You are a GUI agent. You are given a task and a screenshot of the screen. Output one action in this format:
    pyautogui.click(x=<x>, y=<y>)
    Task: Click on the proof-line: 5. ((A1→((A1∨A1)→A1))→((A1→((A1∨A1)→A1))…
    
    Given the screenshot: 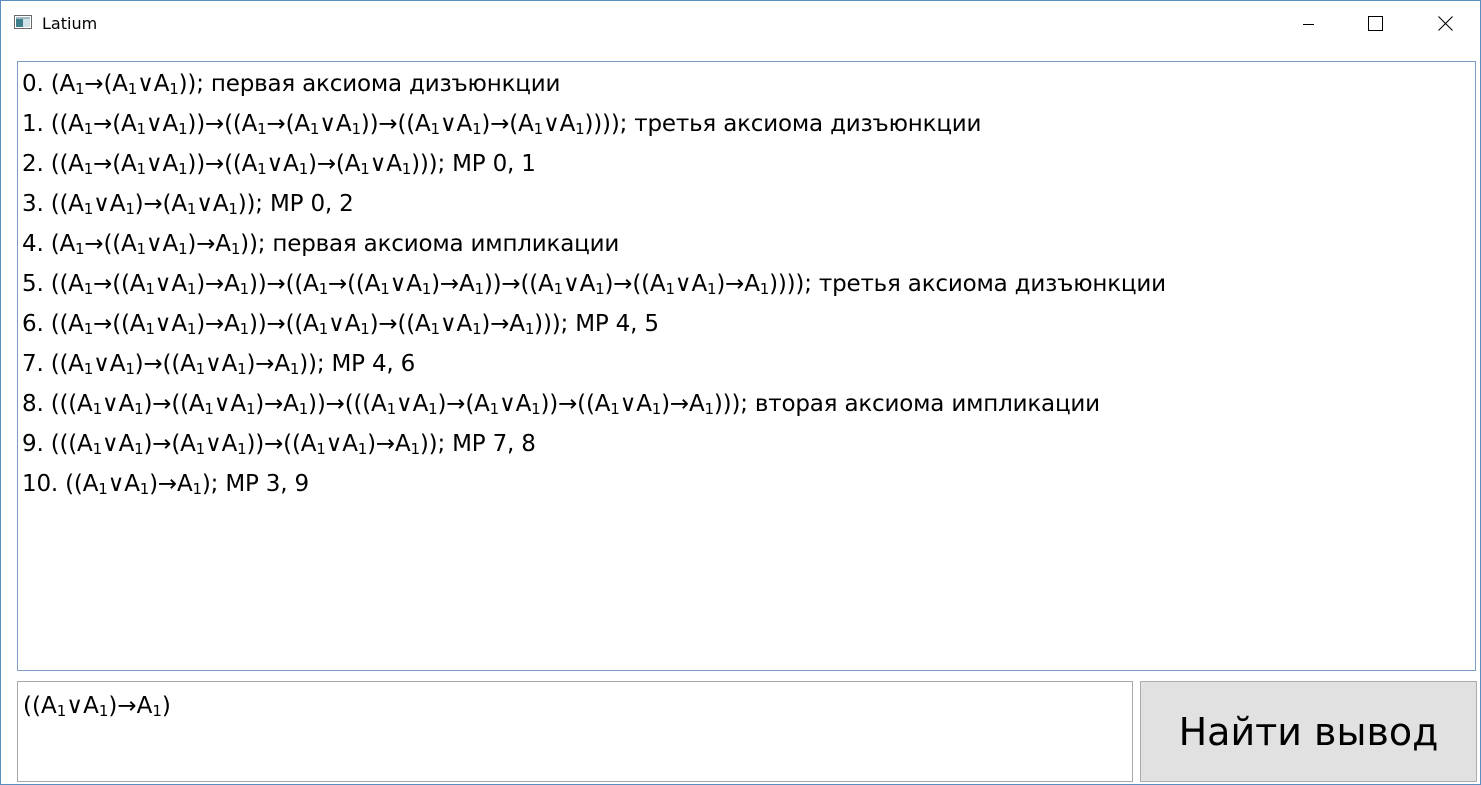 What is the action you would take?
    pyautogui.click(x=594, y=284)
    